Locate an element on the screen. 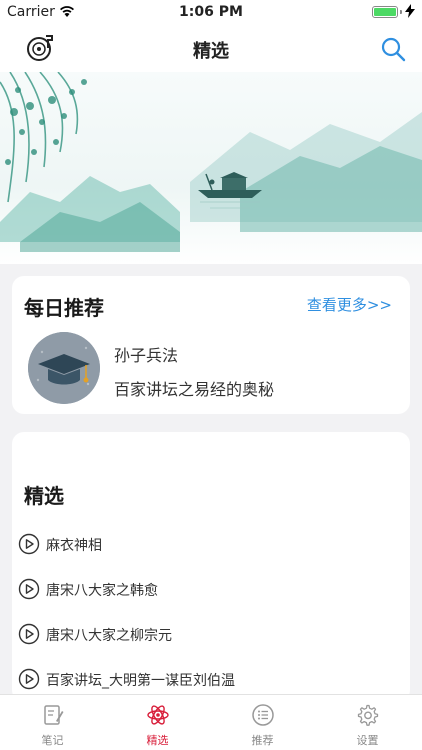 The height and width of the screenshot is (750, 422). tab-settings: 设置 is located at coordinates (367, 722).